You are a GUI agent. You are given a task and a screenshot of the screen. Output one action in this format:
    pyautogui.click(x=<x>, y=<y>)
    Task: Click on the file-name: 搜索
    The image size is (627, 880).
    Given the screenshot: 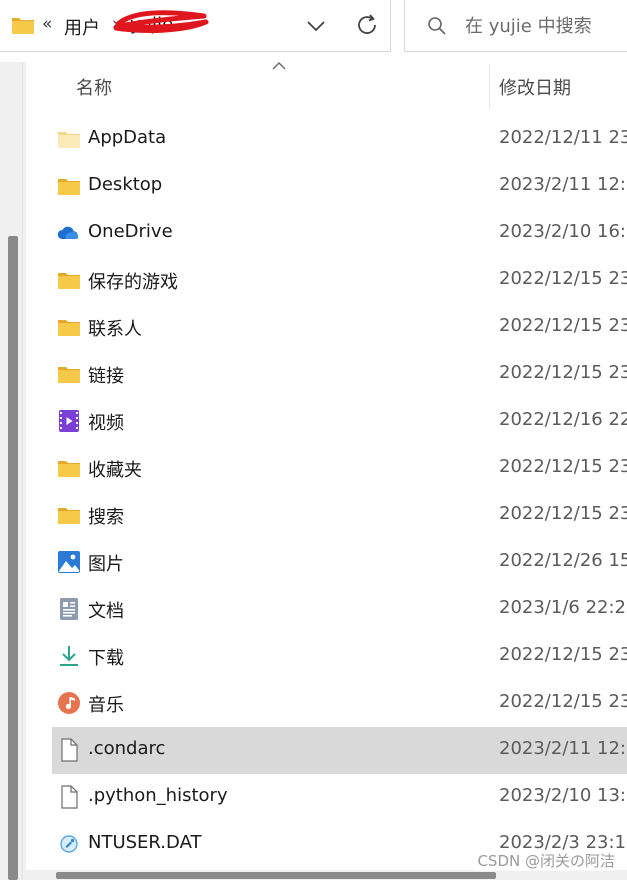 What is the action you would take?
    pyautogui.click(x=106, y=517)
    